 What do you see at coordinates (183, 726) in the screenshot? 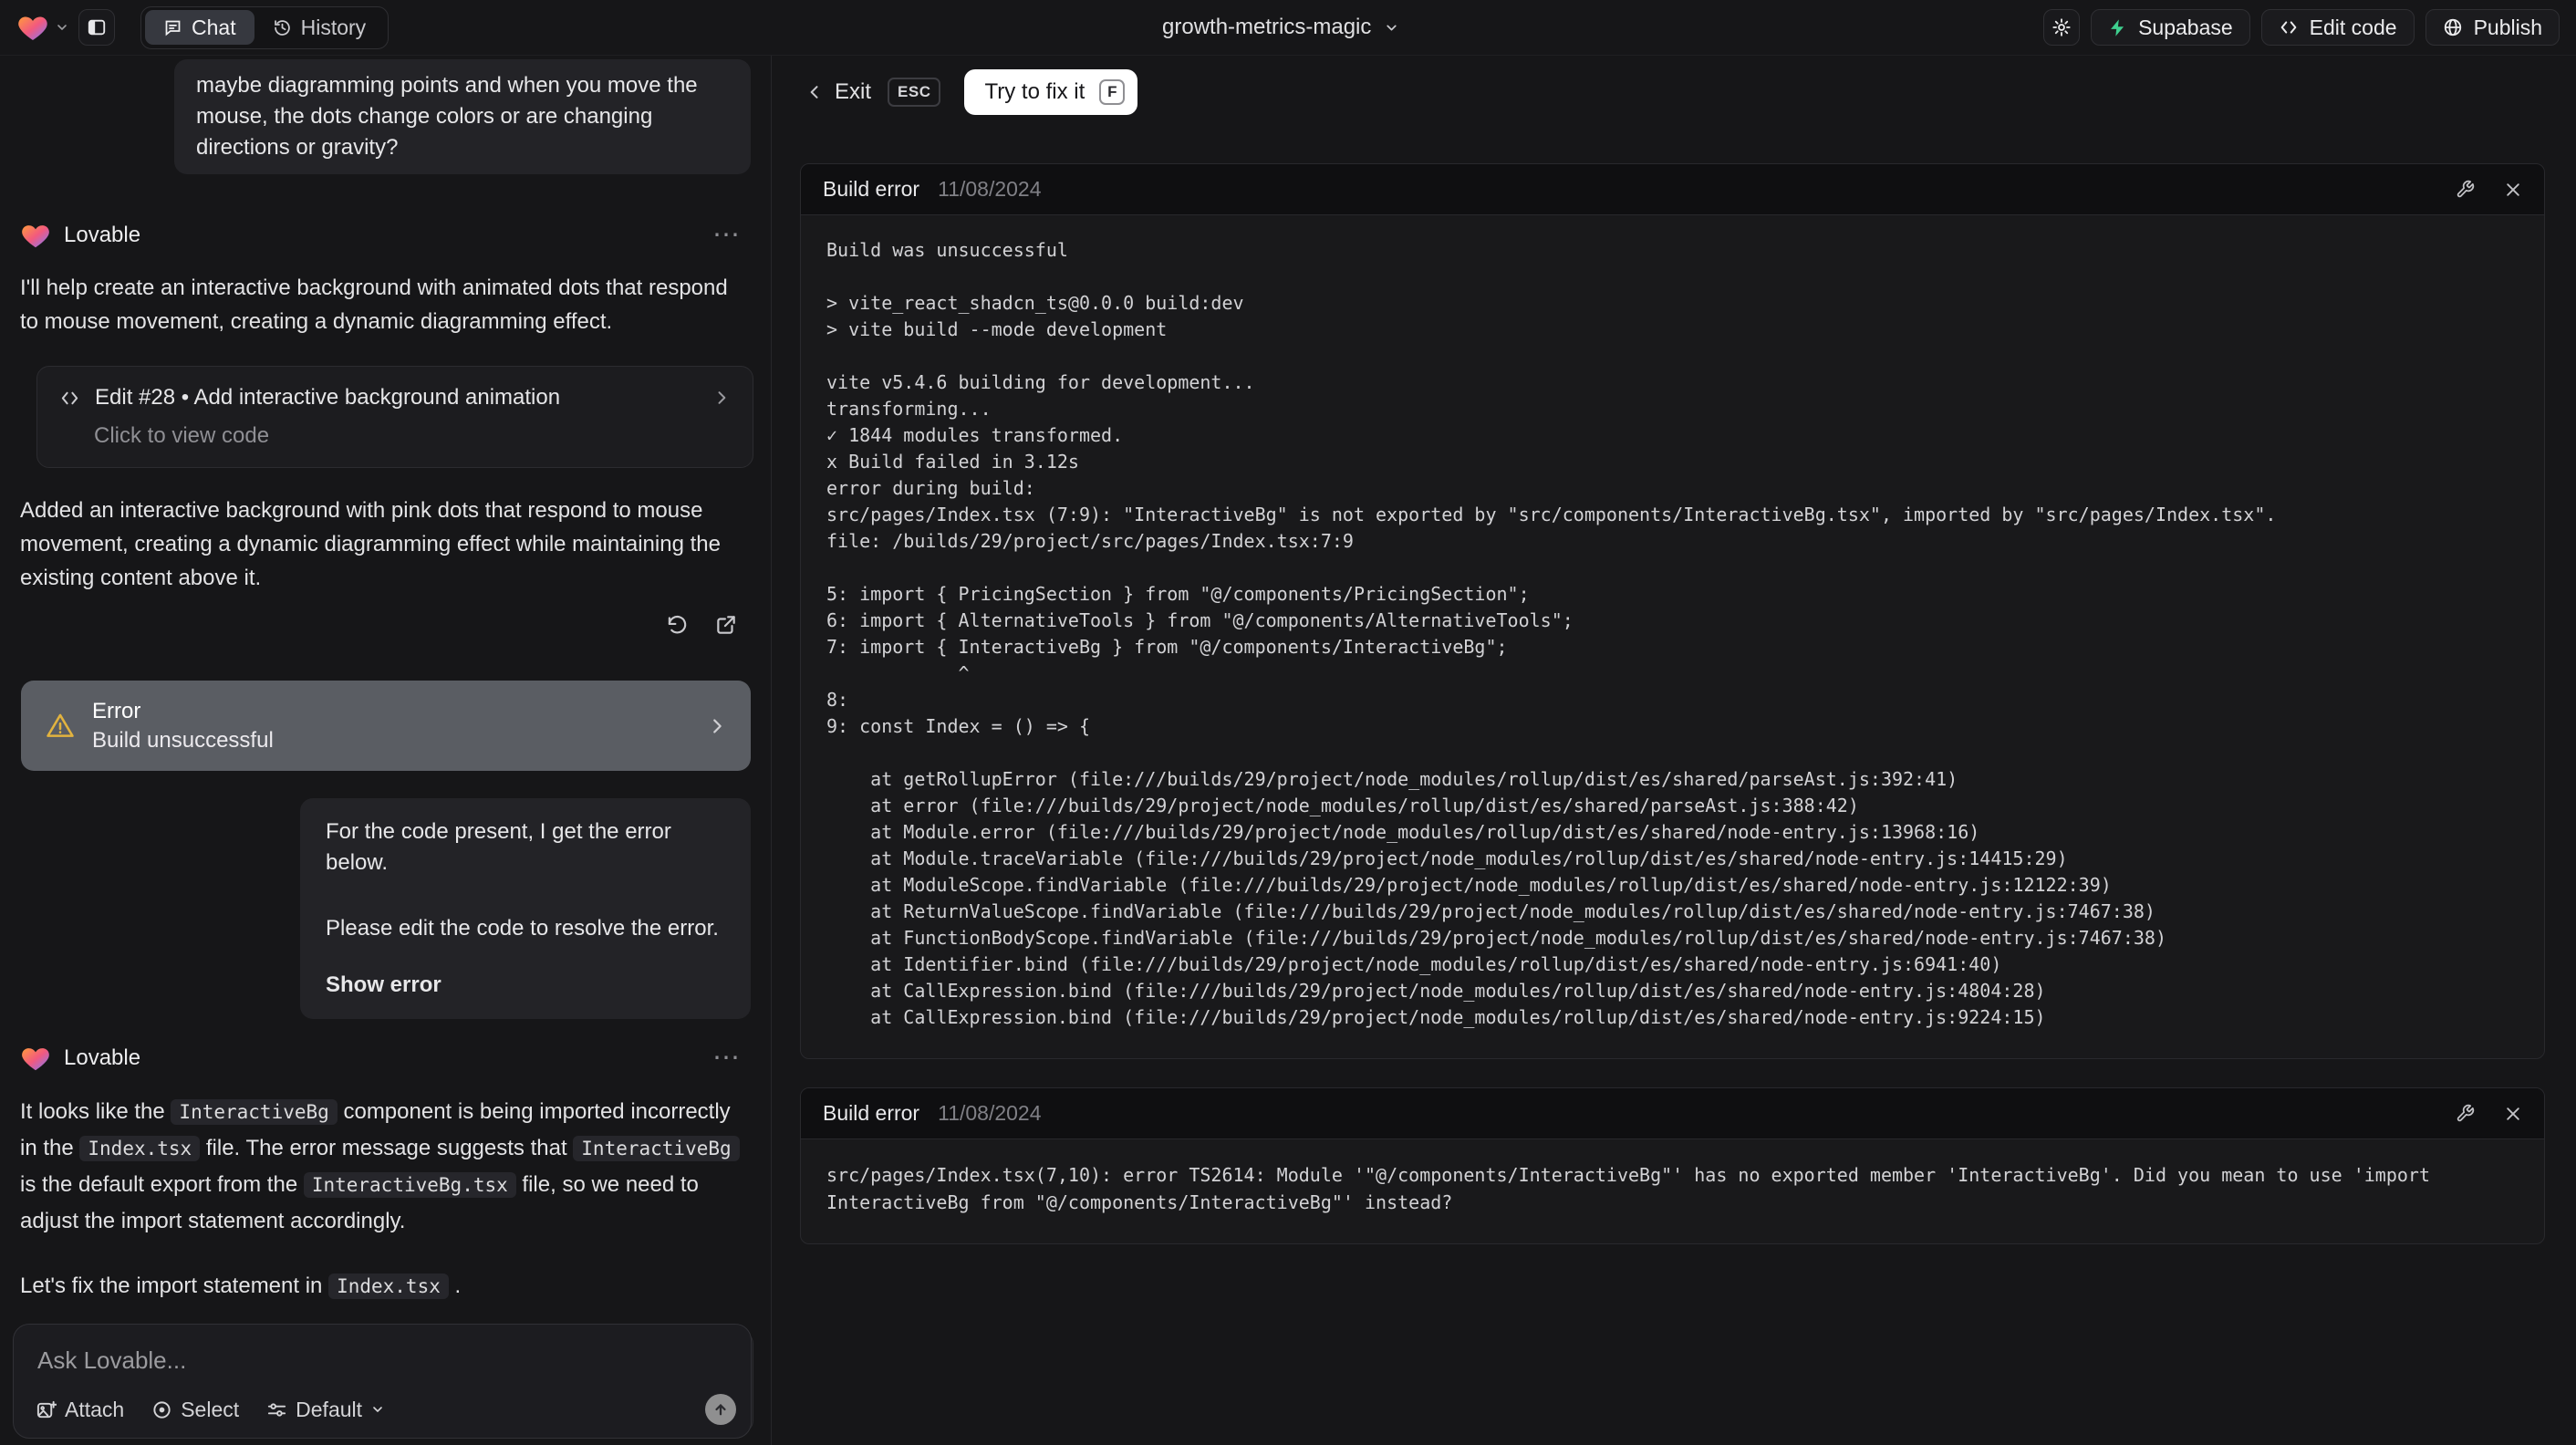
I see `error-status-text: Error Build unsuccessful` at bounding box center [183, 726].